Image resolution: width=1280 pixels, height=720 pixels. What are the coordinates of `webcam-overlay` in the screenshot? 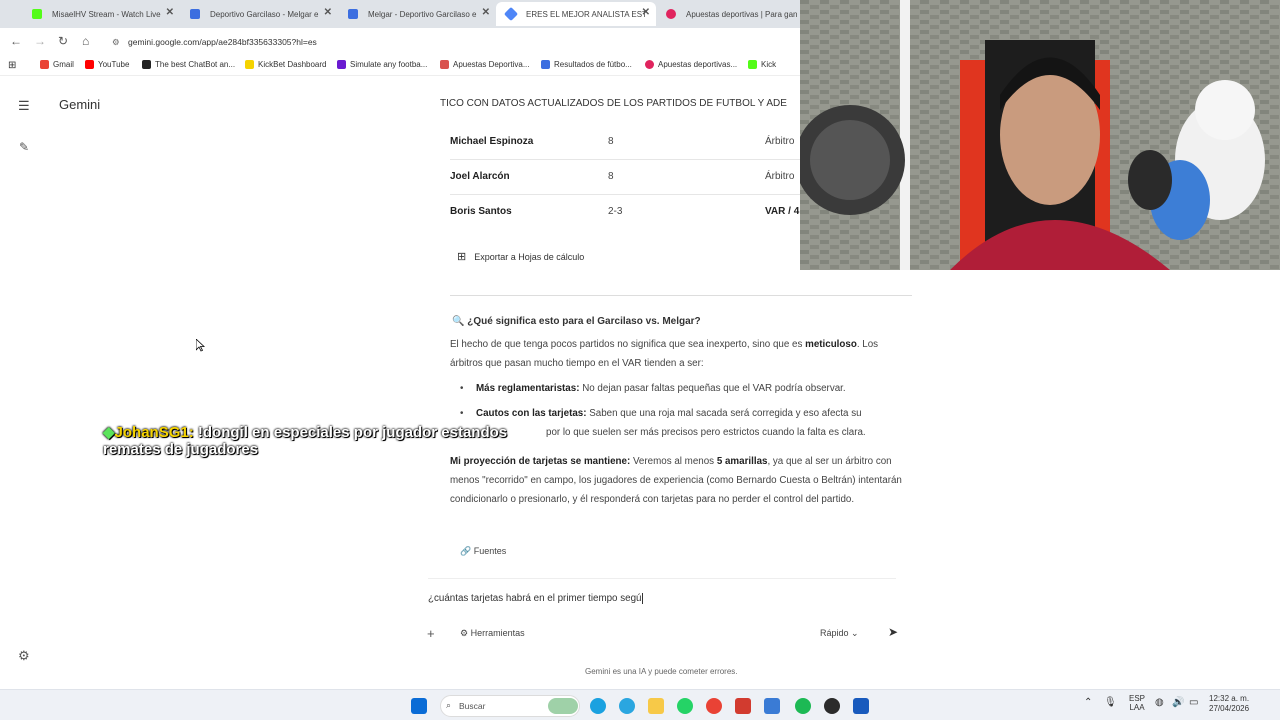 It's located at (1040, 135).